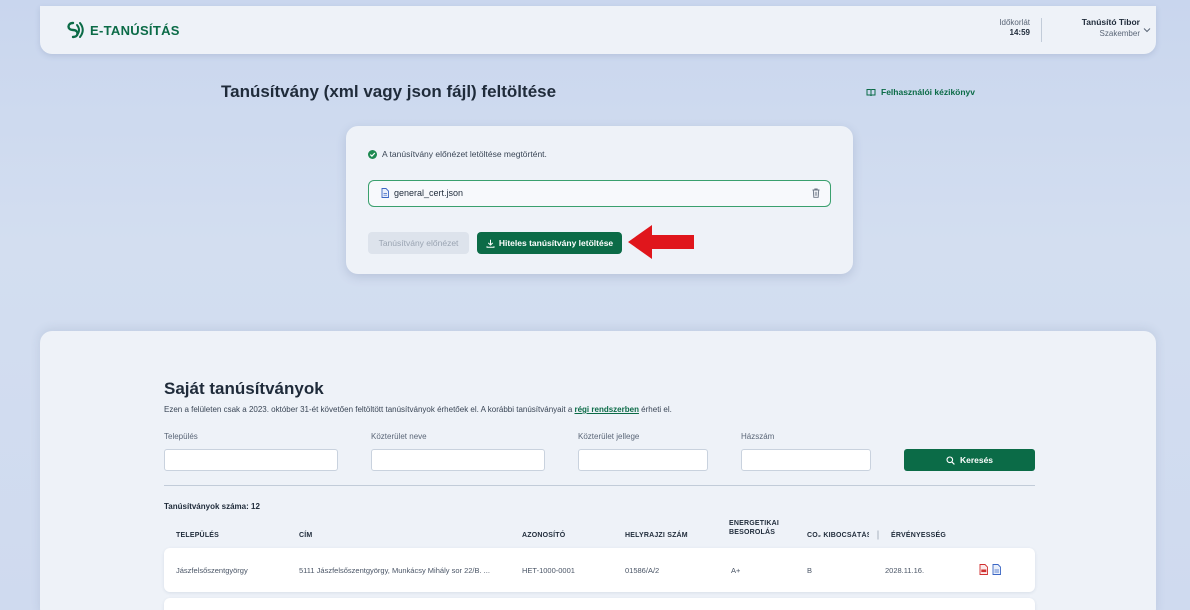  Describe the element at coordinates (905, 570) in the screenshot. I see `cell-validity: 2028.11.16.` at that location.